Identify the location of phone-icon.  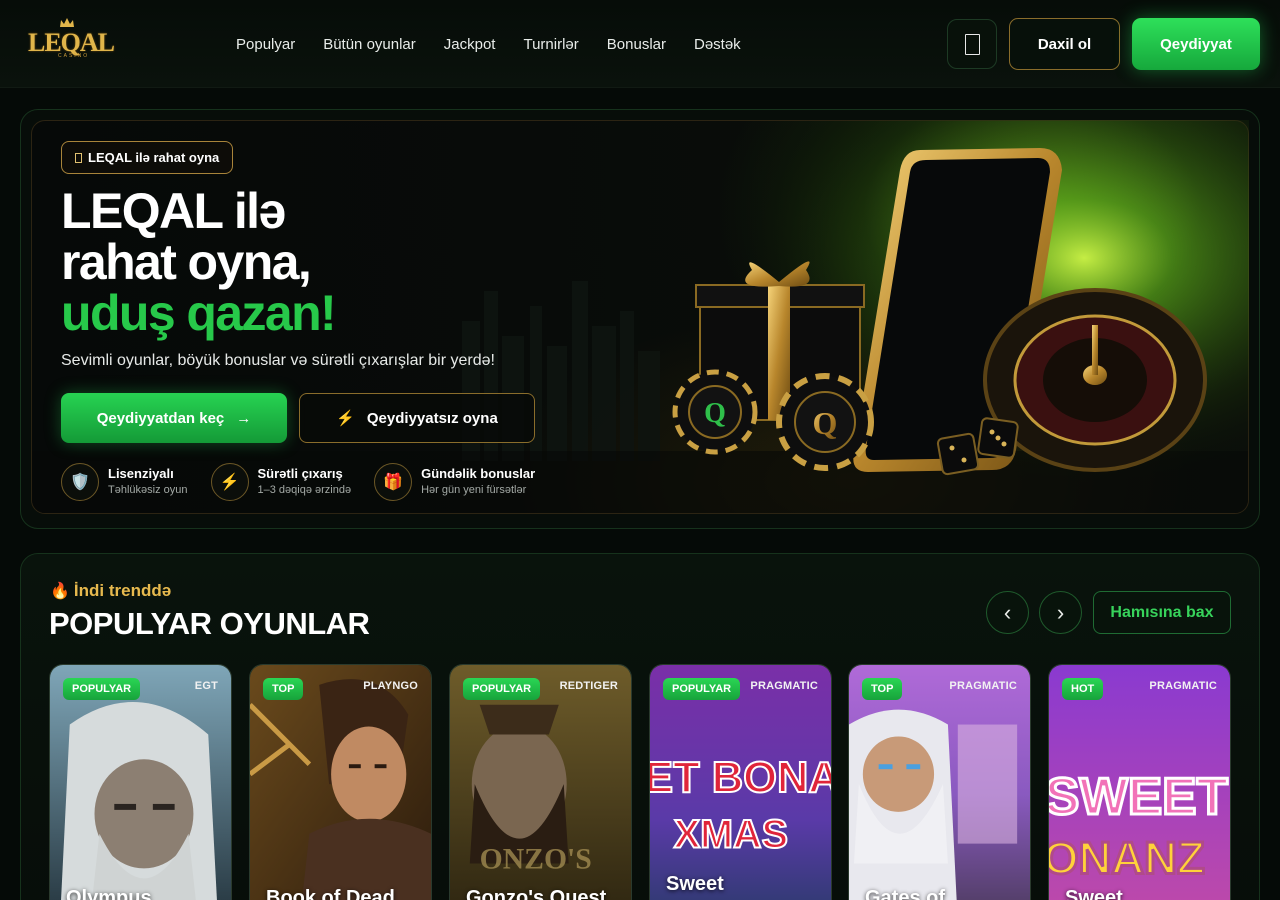
(972, 44).